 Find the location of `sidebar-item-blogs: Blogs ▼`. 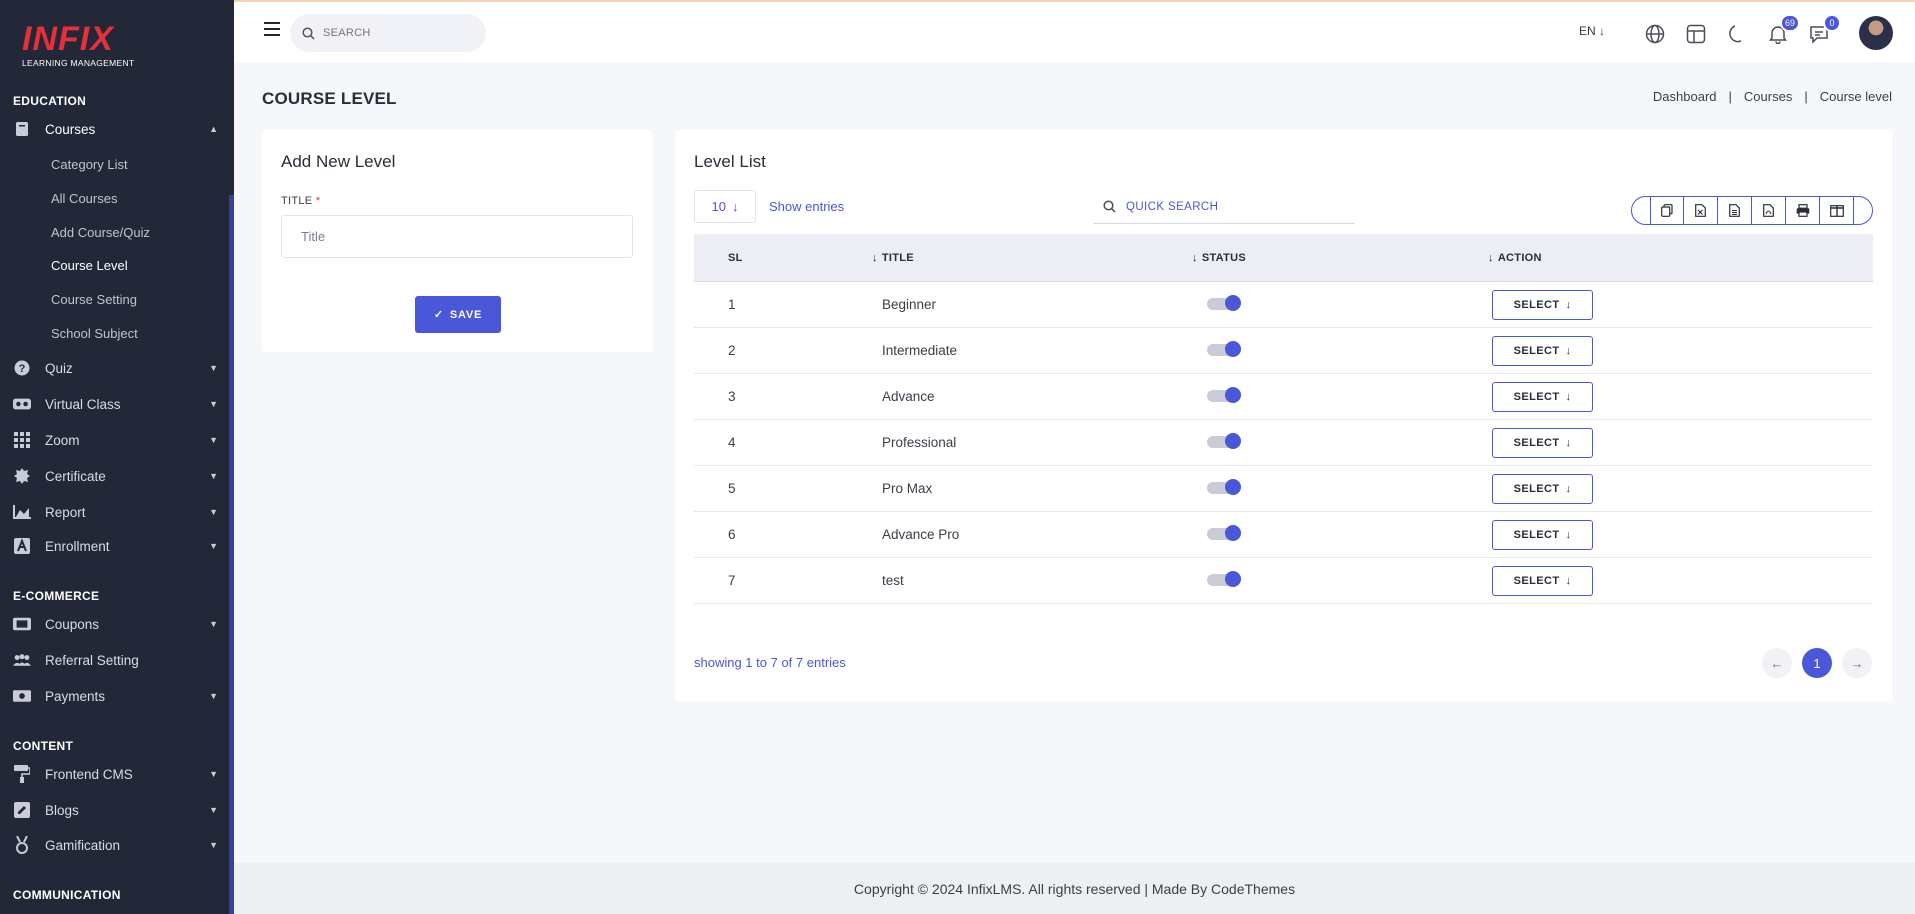

sidebar-item-blogs: Blogs ▼ is located at coordinates (115, 810).